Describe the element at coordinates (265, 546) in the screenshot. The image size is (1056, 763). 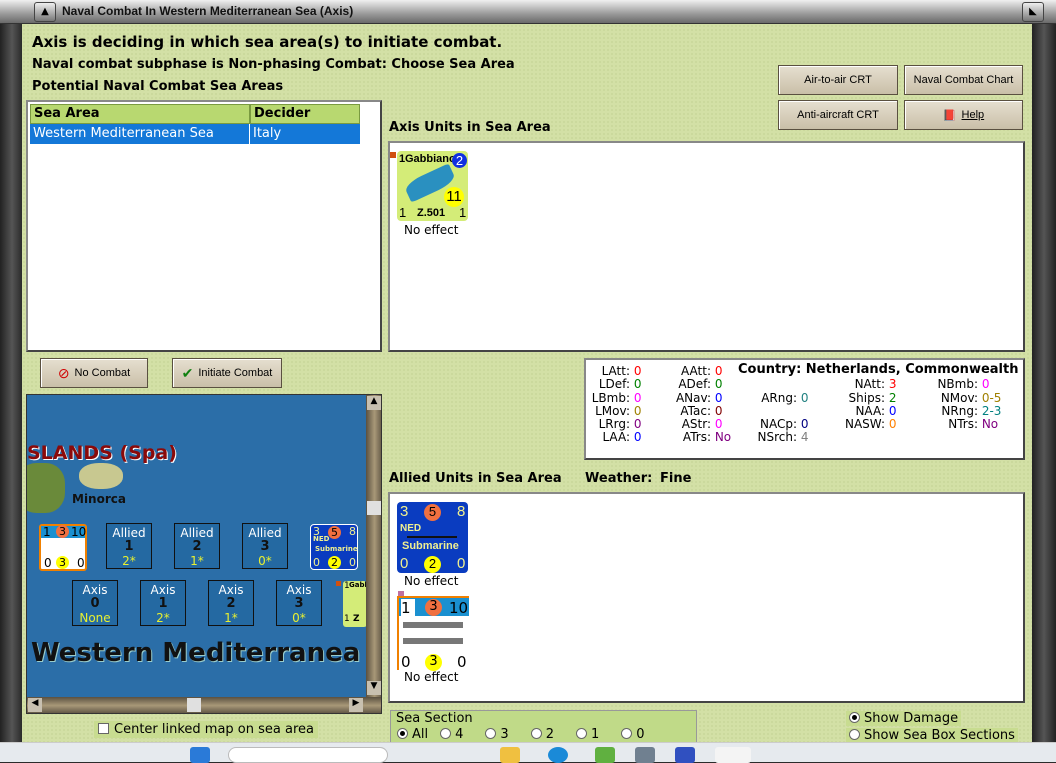
I see `allied-sea-box-3: Allied 3 0*` at that location.